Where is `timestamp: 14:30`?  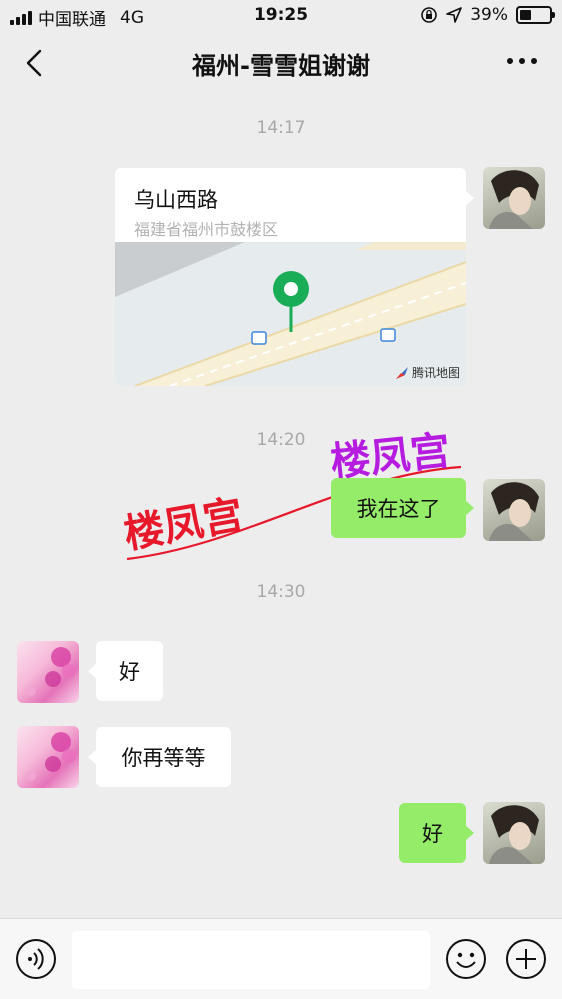 timestamp: 14:30 is located at coordinates (281, 592).